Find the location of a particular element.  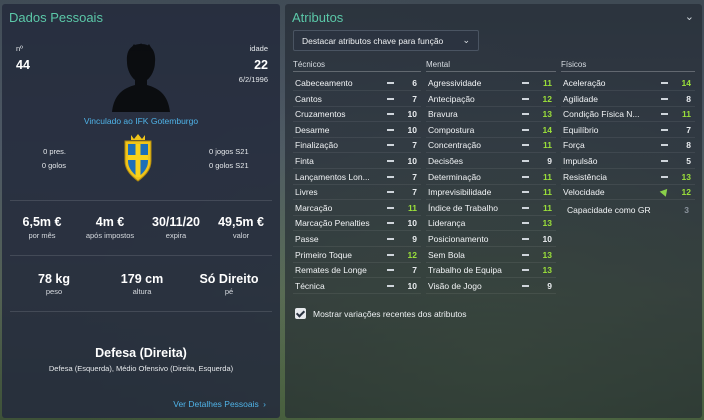

apps-count: 0 pres. is located at coordinates (54, 151).